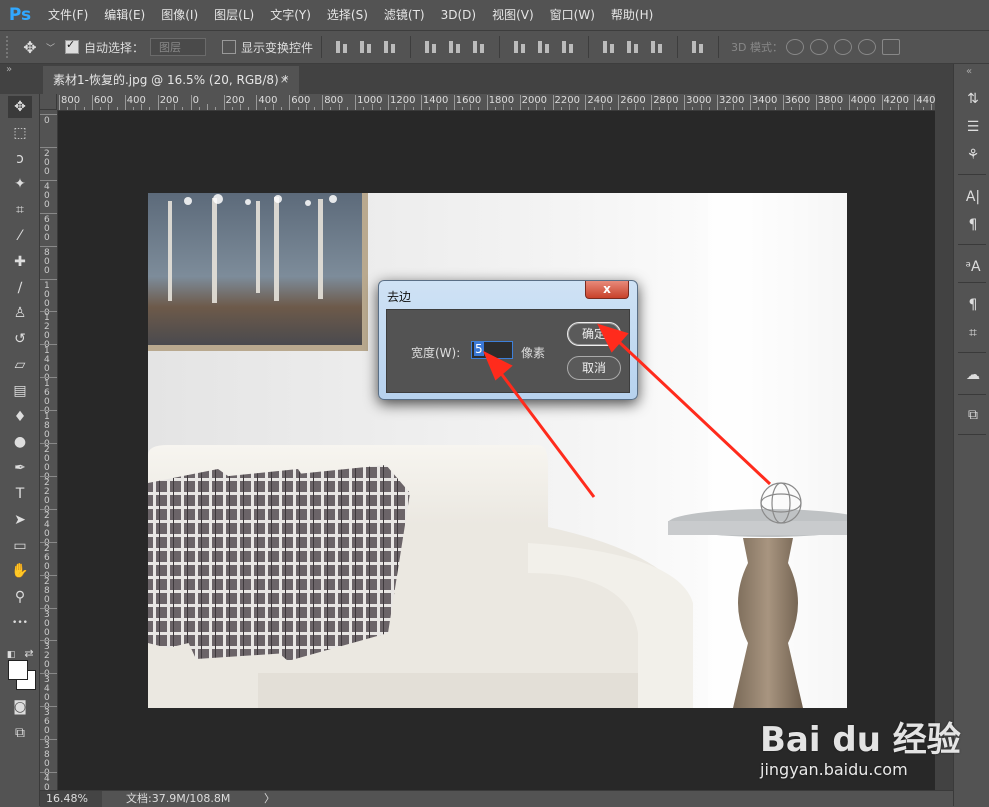  What do you see at coordinates (498, 365) in the screenshot?
I see `arrow-head-width` at bounding box center [498, 365].